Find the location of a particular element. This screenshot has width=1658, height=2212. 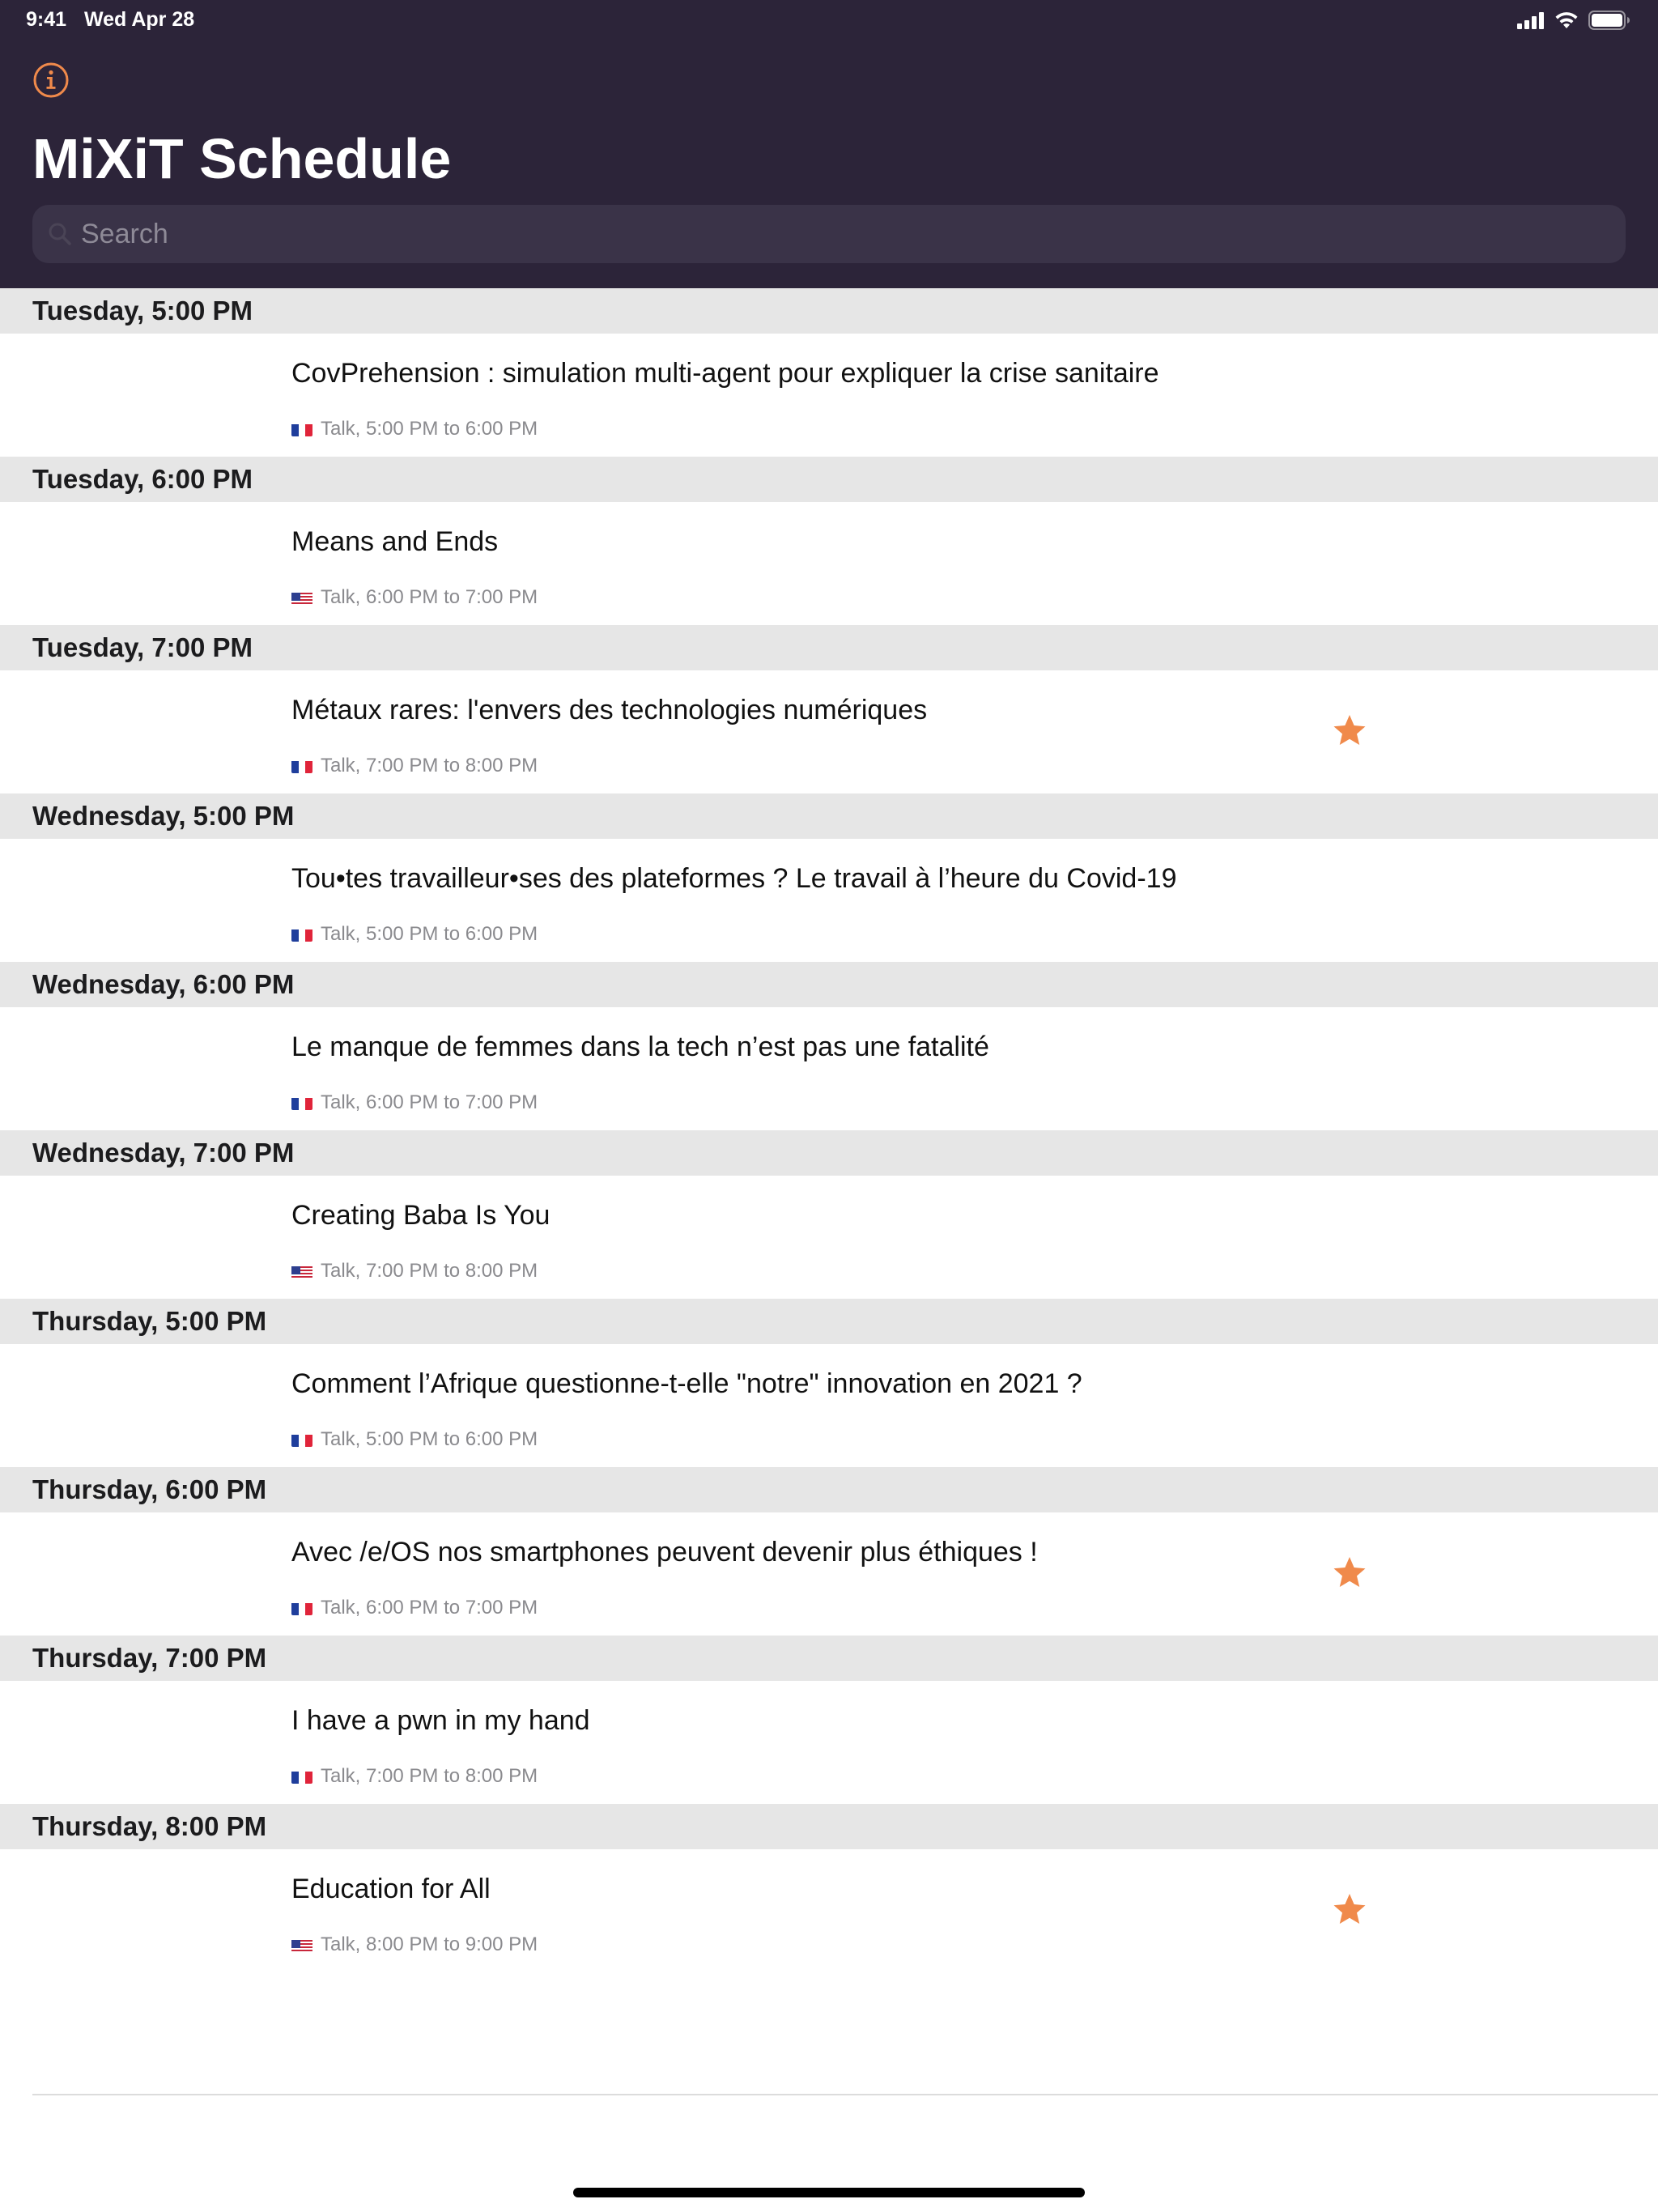

section-header: Wednesday, 5:00 PM is located at coordinates (829, 816).